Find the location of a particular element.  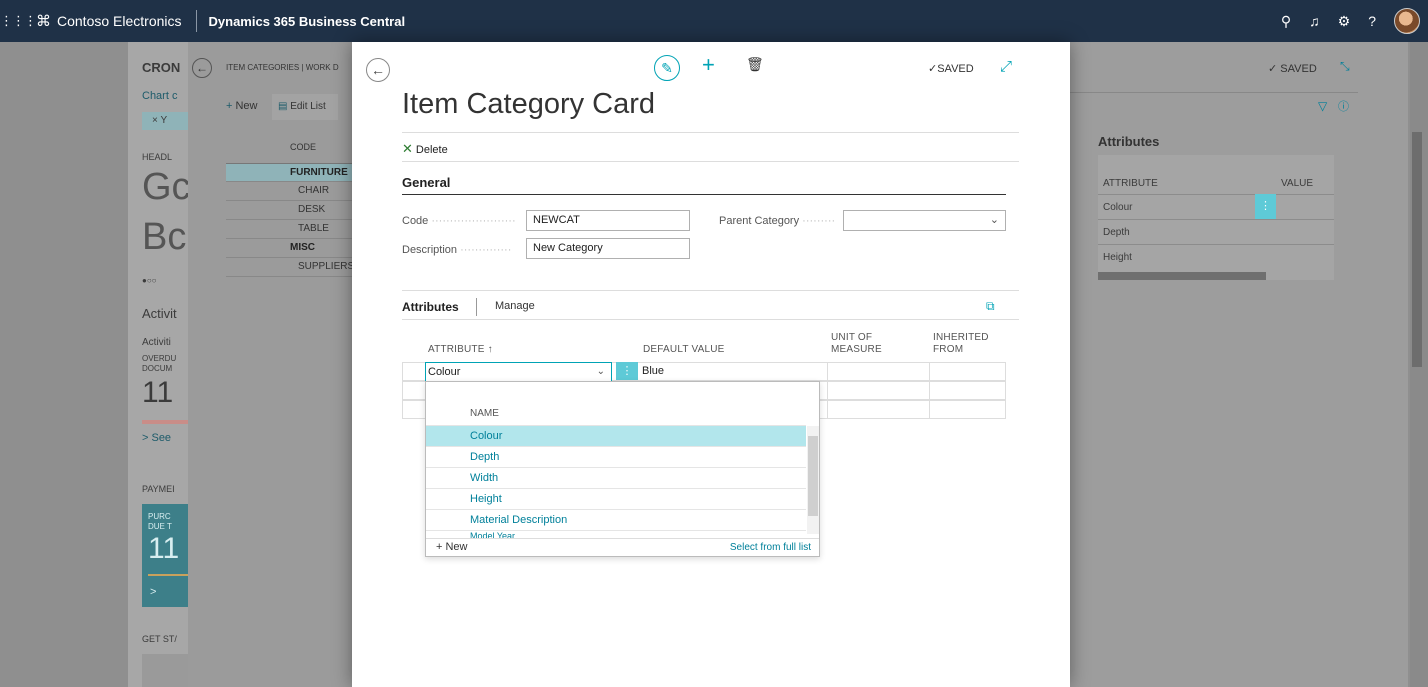

lookup-item: Material Description is located at coordinates (616, 519).